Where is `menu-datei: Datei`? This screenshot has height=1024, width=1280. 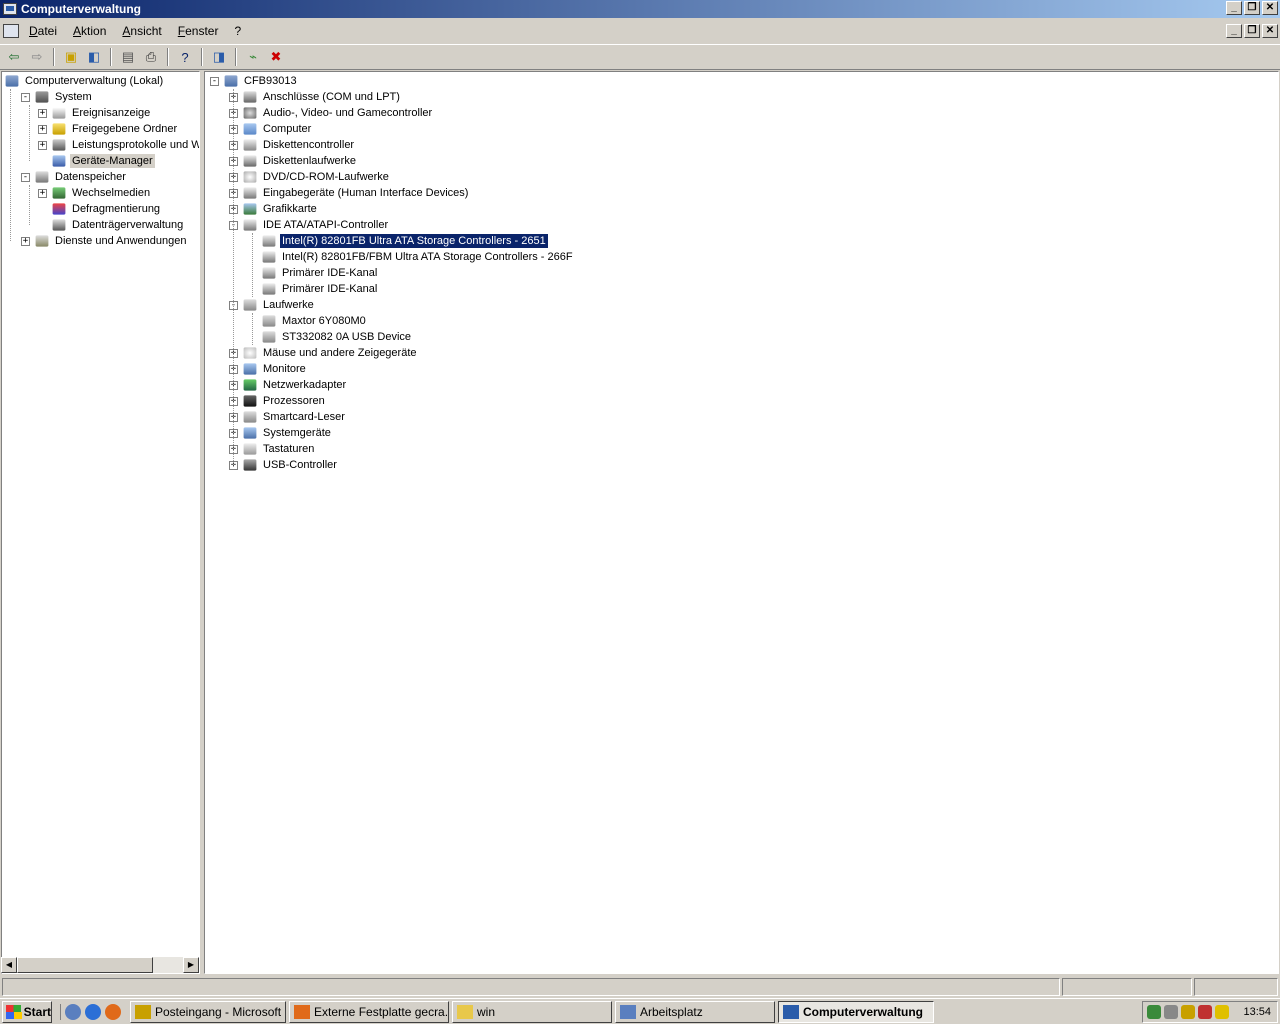 menu-datei: Datei is located at coordinates (43, 31).